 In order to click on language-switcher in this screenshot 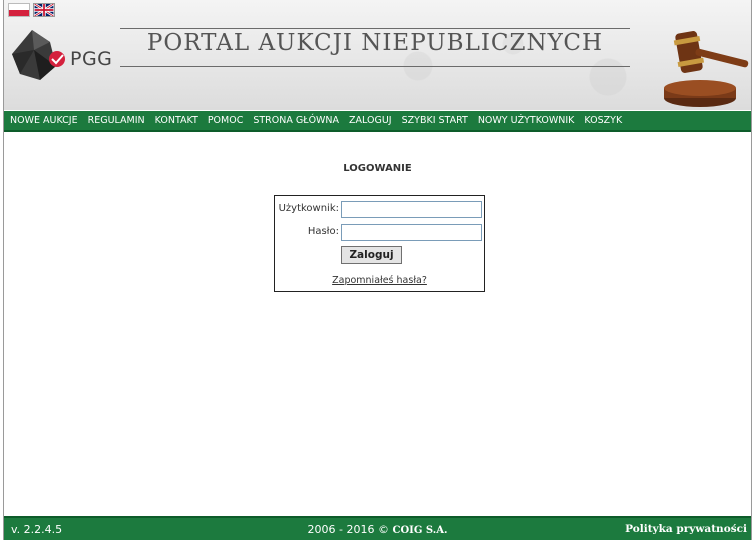, I will do `click(31, 10)`.